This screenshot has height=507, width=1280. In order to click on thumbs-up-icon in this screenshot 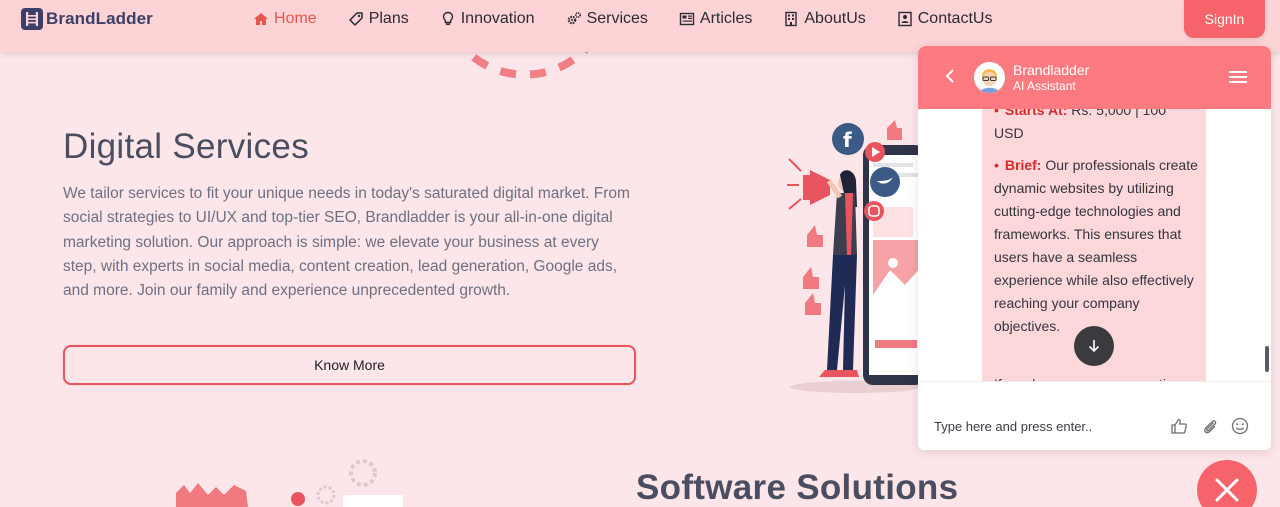, I will do `click(1179, 426)`.